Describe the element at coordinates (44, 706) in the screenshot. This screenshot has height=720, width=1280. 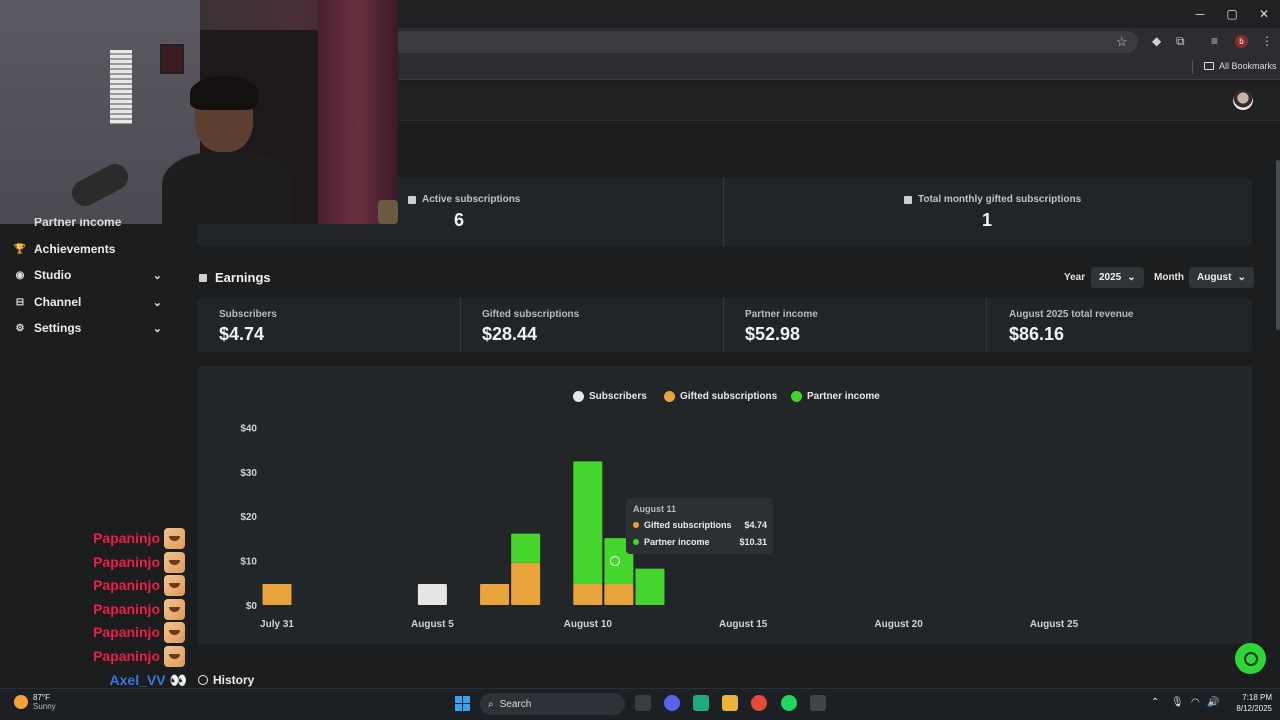
I see `weather-condition: Sunny` at that location.